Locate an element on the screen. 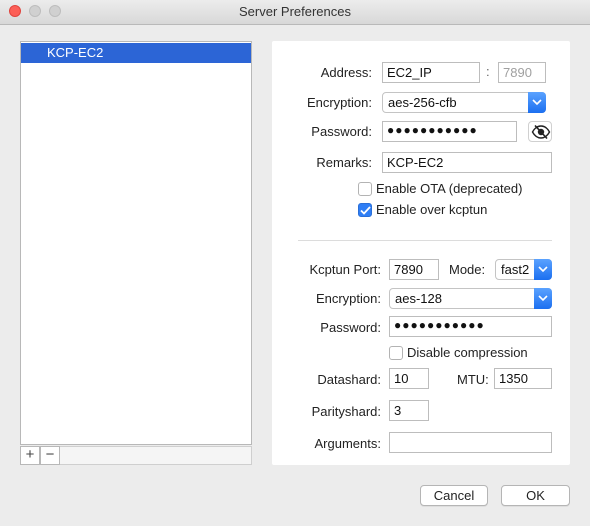 This screenshot has width=590, height=526. enable-kcptun-checkbox is located at coordinates (365, 210).